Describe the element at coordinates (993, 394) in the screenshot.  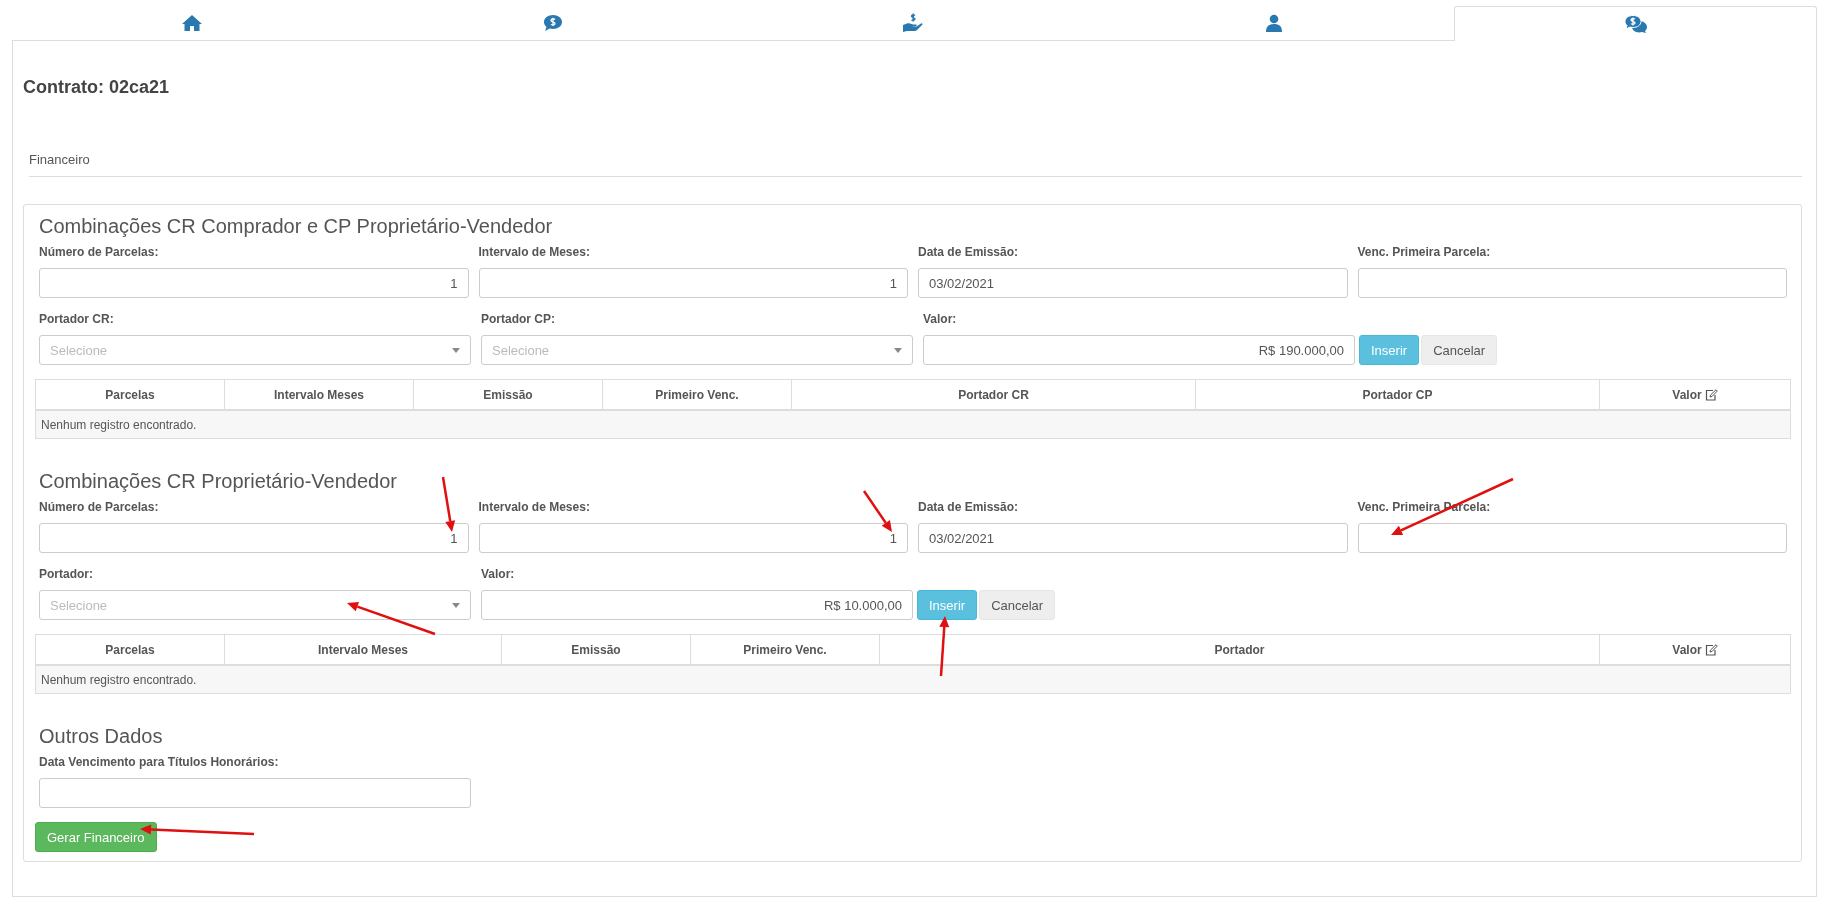
I see `column-header: Portador CR` at that location.